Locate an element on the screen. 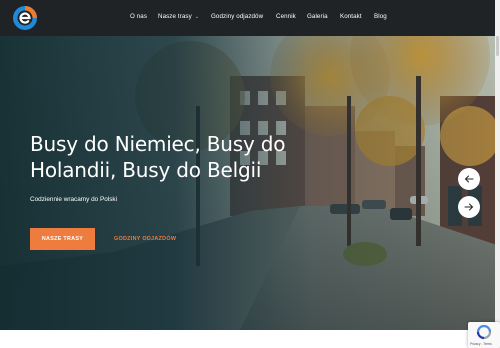 Image resolution: width=500 pixels, height=348 pixels. nav-item-label: Blog is located at coordinates (380, 16).